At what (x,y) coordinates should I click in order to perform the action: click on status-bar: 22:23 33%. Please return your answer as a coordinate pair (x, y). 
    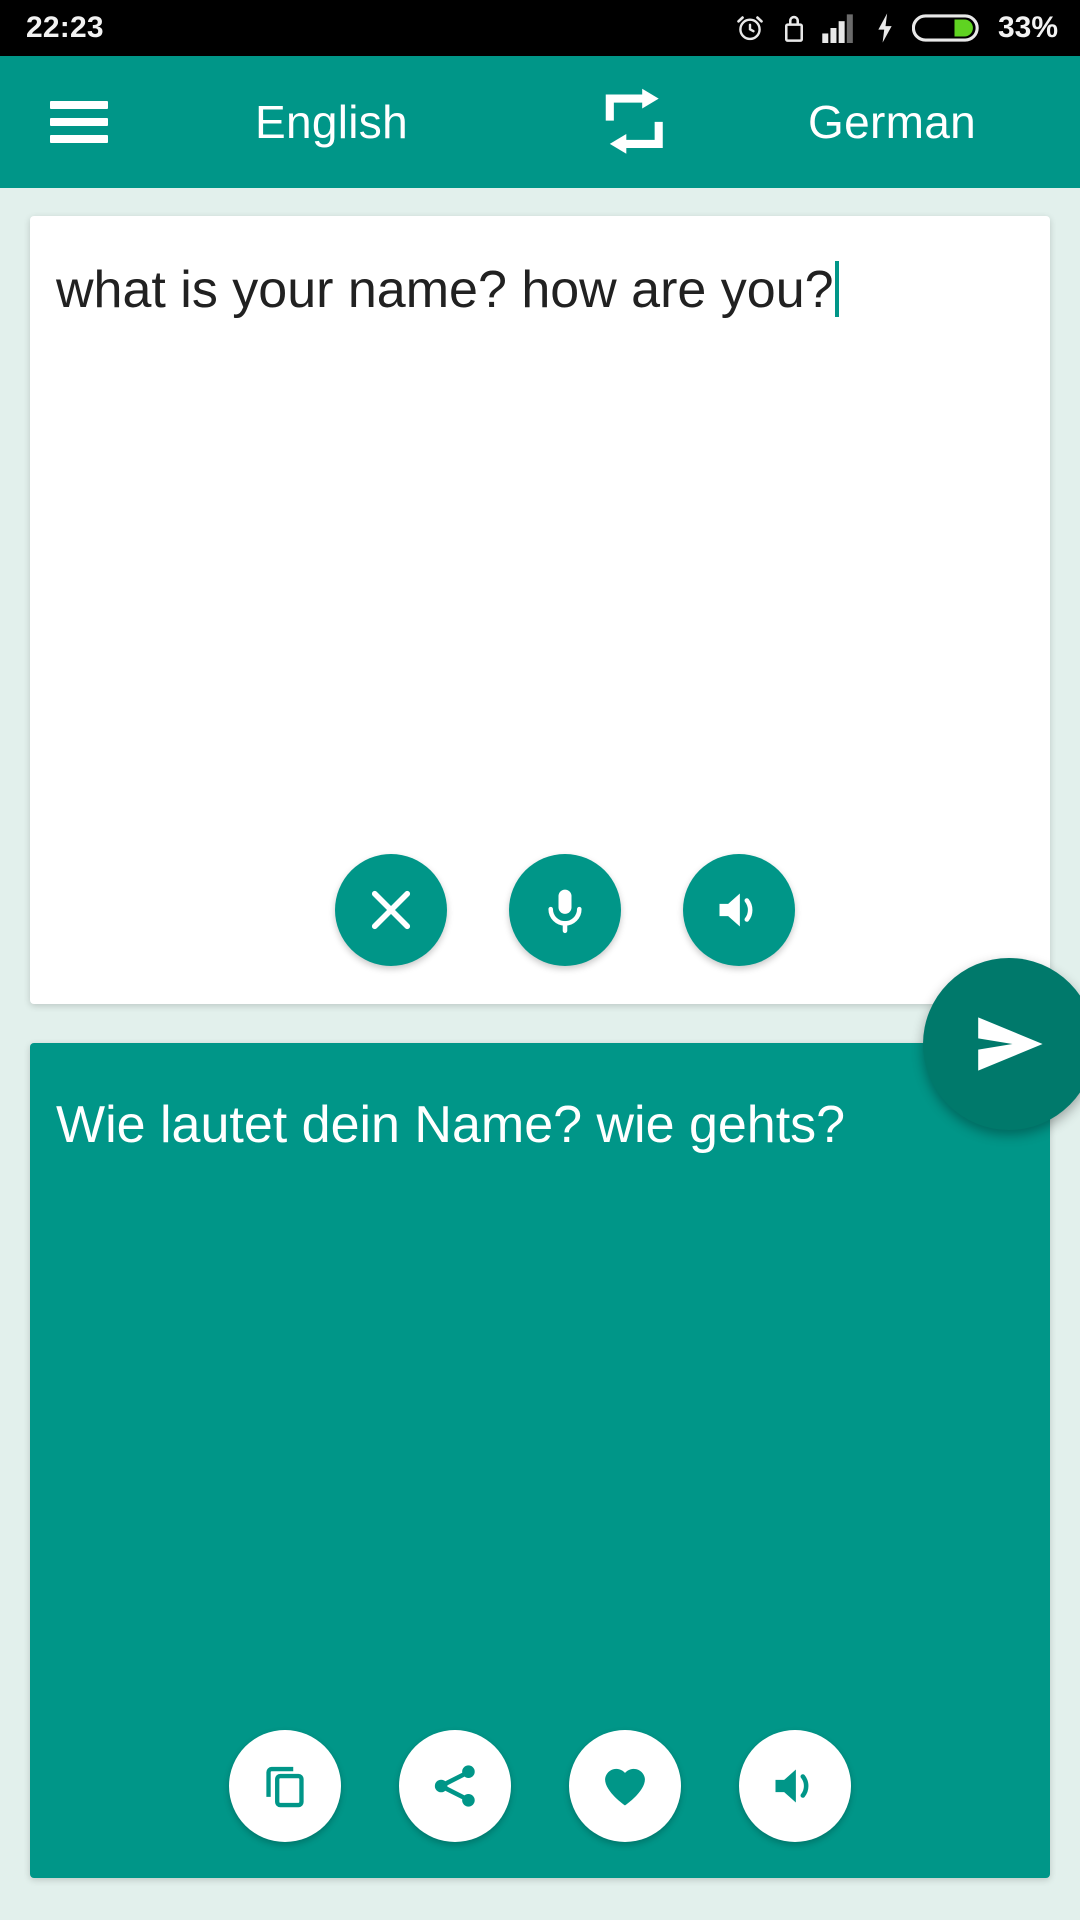
    Looking at the image, I should click on (540, 28).